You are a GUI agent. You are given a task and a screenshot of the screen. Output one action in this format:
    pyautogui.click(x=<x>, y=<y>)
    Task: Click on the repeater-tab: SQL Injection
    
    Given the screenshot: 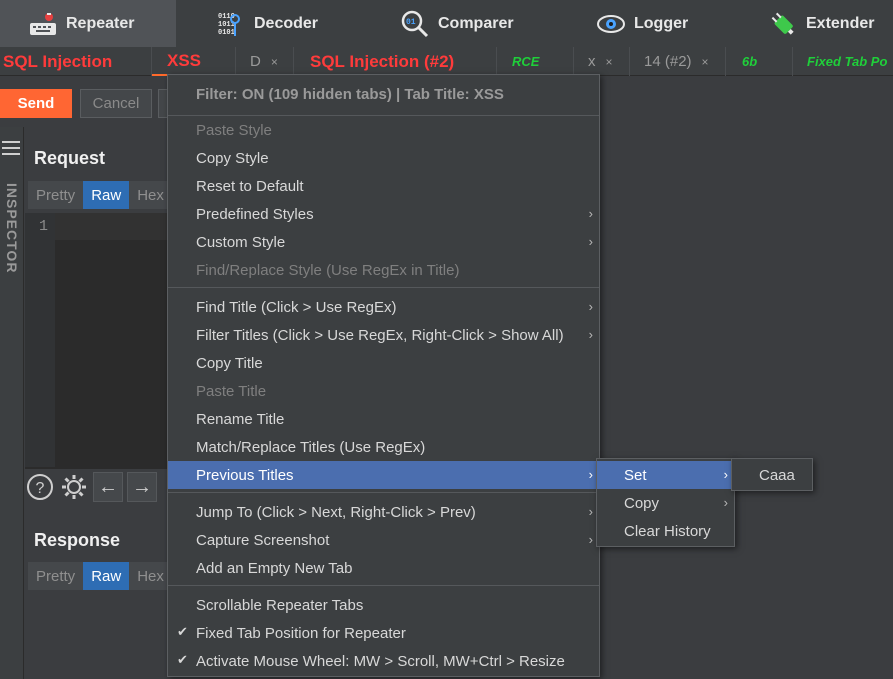 What is the action you would take?
    pyautogui.click(x=76, y=61)
    